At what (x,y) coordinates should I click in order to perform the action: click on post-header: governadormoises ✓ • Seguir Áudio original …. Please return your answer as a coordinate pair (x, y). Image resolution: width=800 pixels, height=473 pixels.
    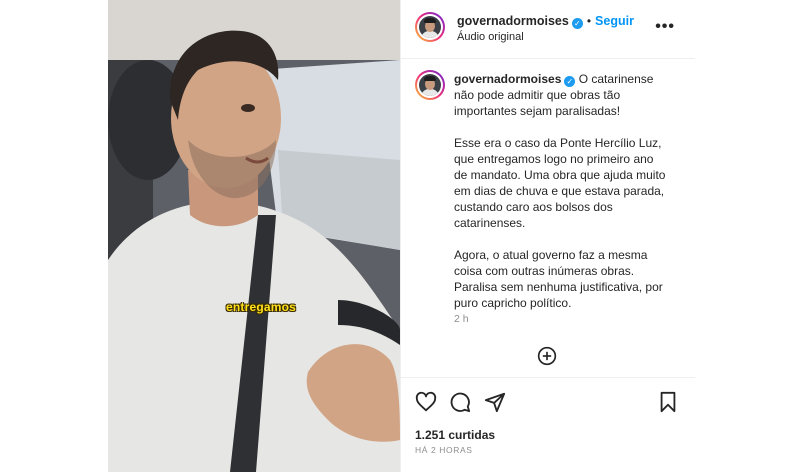
    Looking at the image, I should click on (548, 29).